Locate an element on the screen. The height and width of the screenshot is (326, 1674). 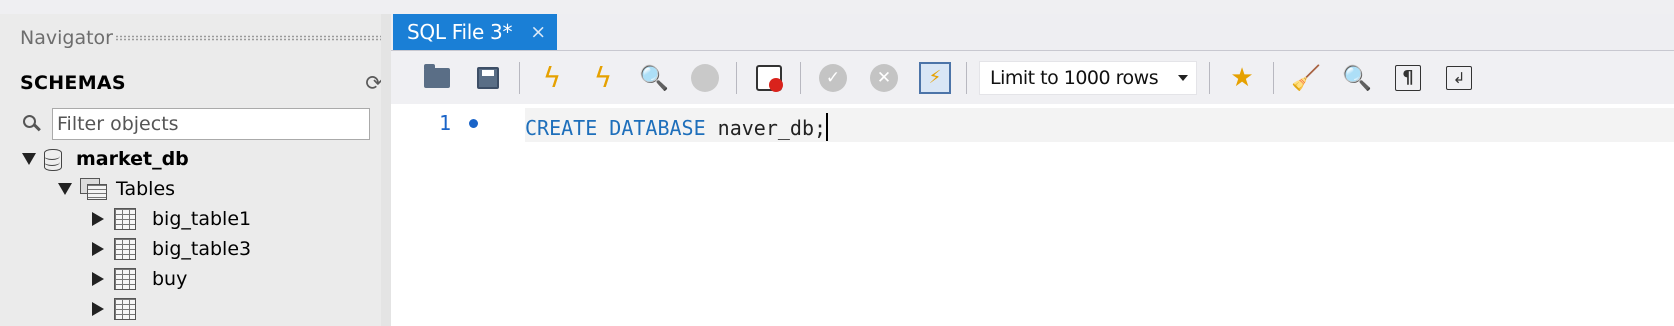
toggle-error-stop-button is located at coordinates (769, 78).